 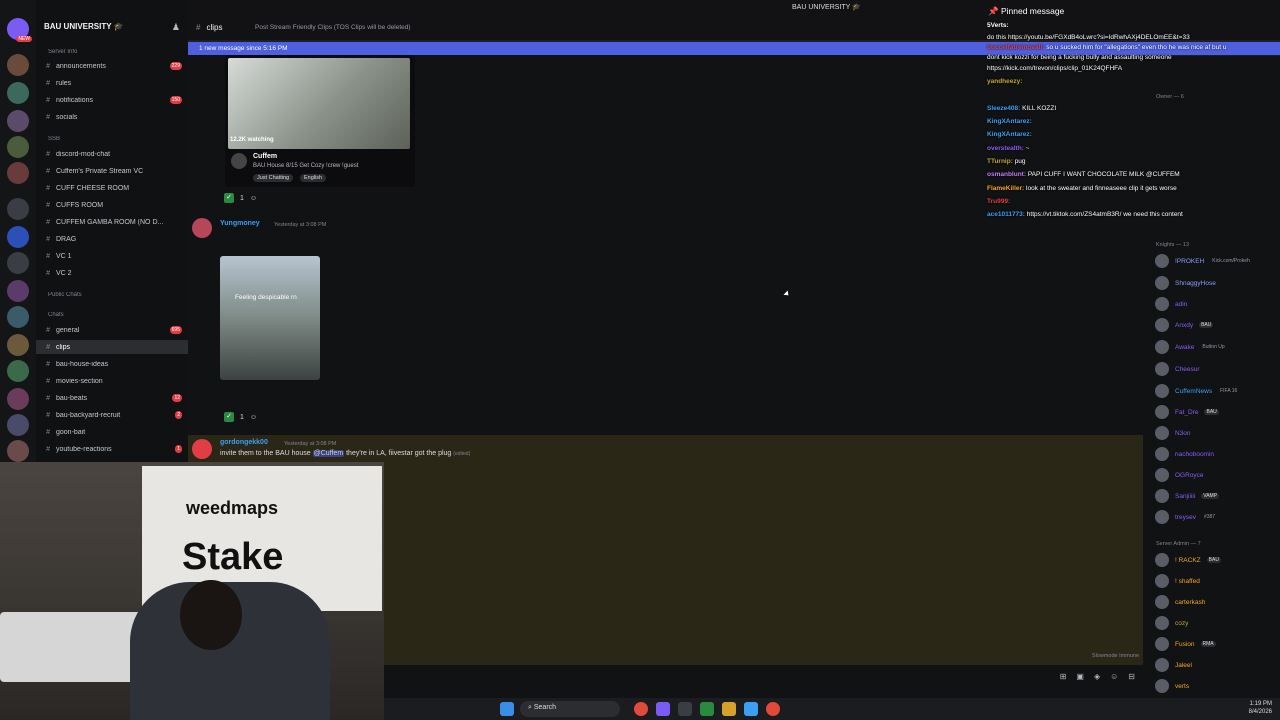 I want to click on member-item: !PROKEH Kick.com/Prokeh, so click(x=1217, y=261).